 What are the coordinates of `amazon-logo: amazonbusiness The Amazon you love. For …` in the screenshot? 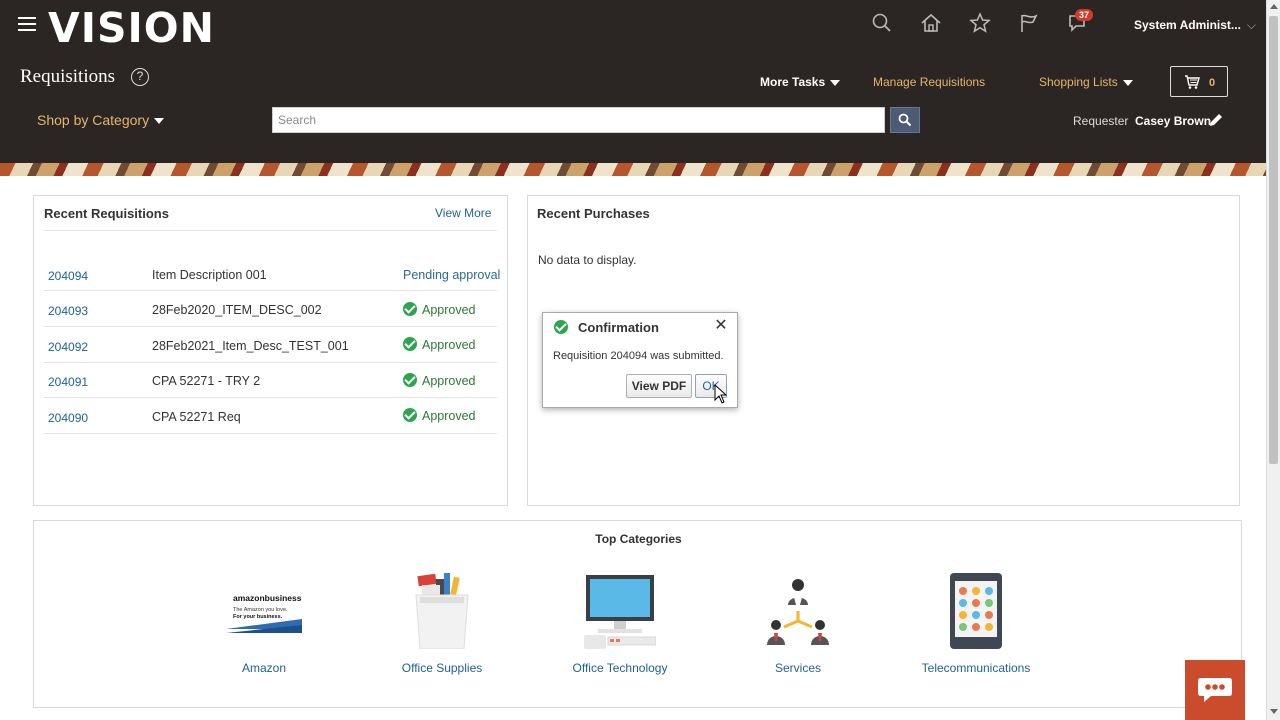 It's located at (264, 611).